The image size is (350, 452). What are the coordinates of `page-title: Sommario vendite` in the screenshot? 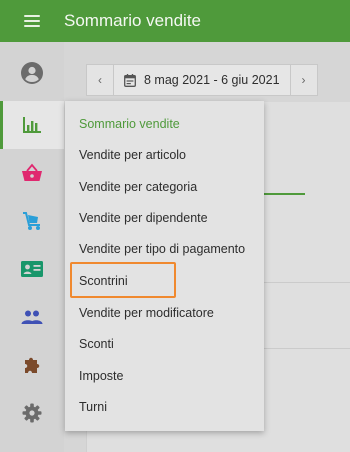 It's located at (133, 20).